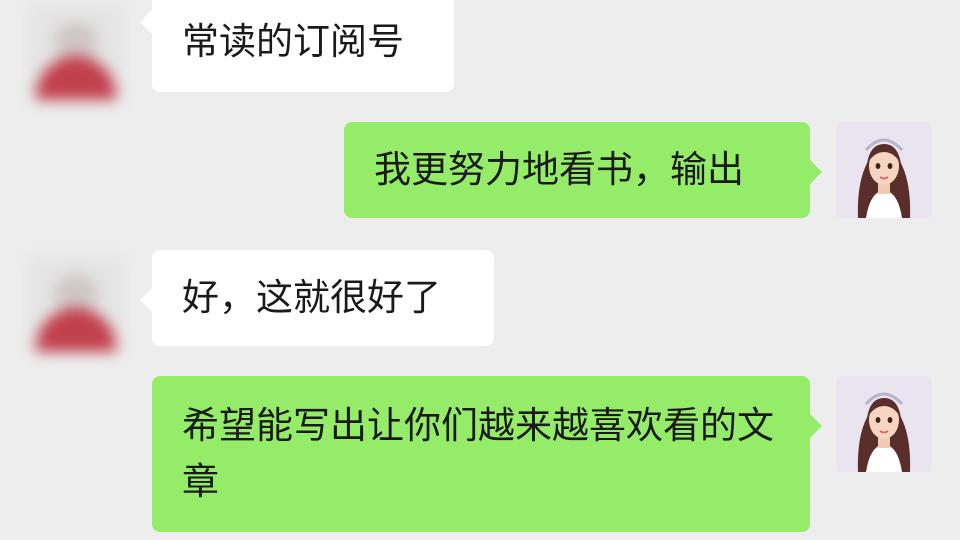 The height and width of the screenshot is (540, 960). I want to click on message-bubble-incoming: 常读的订阅号, so click(297, 46).